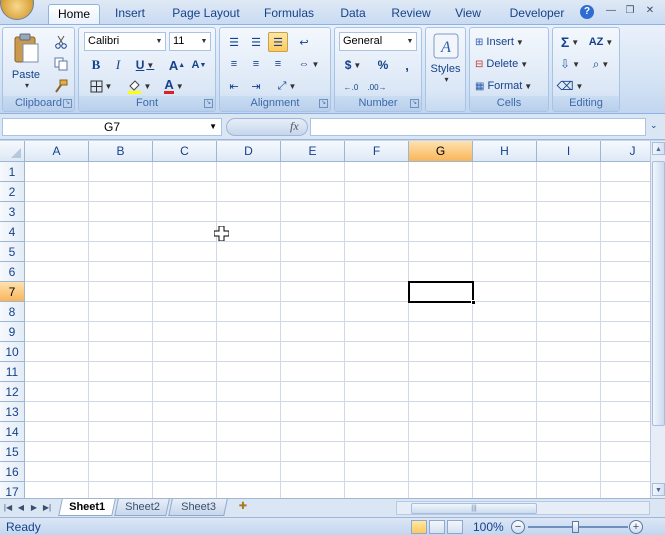 Image resolution: width=665 pixels, height=535 pixels. I want to click on paste-button: Paste ▾, so click(26, 62).